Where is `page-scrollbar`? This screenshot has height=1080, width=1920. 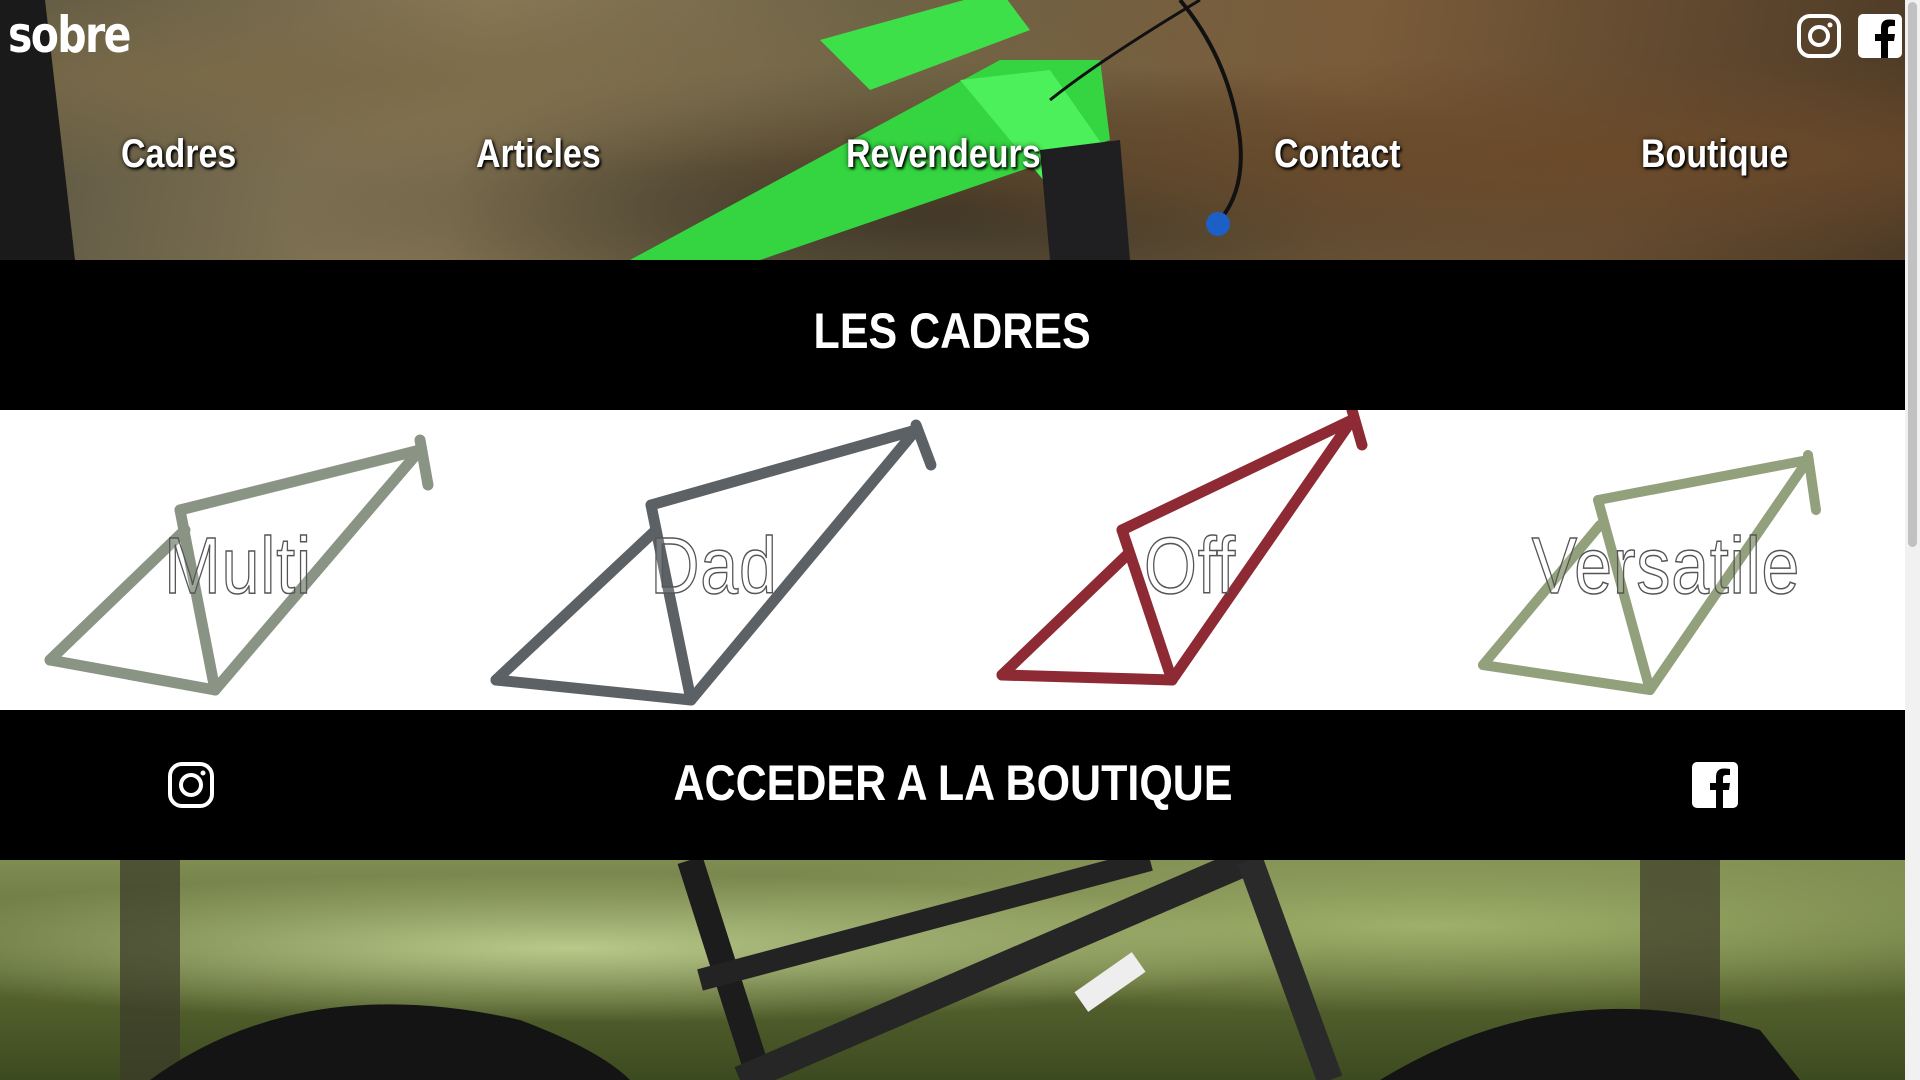
page-scrollbar is located at coordinates (1912, 540).